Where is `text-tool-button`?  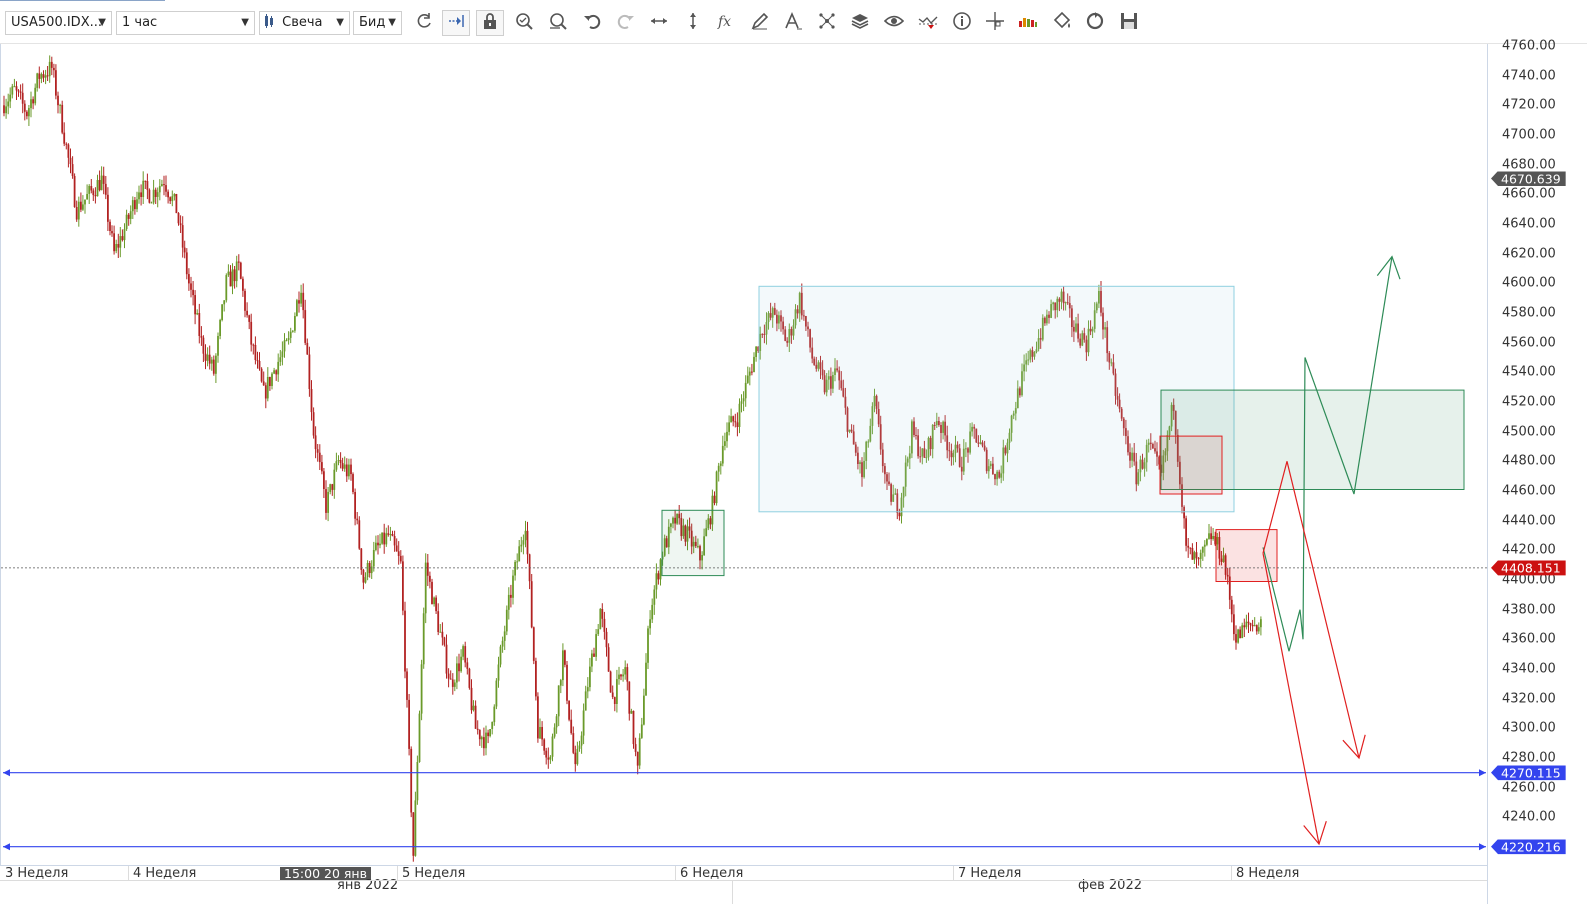 text-tool-button is located at coordinates (793, 23).